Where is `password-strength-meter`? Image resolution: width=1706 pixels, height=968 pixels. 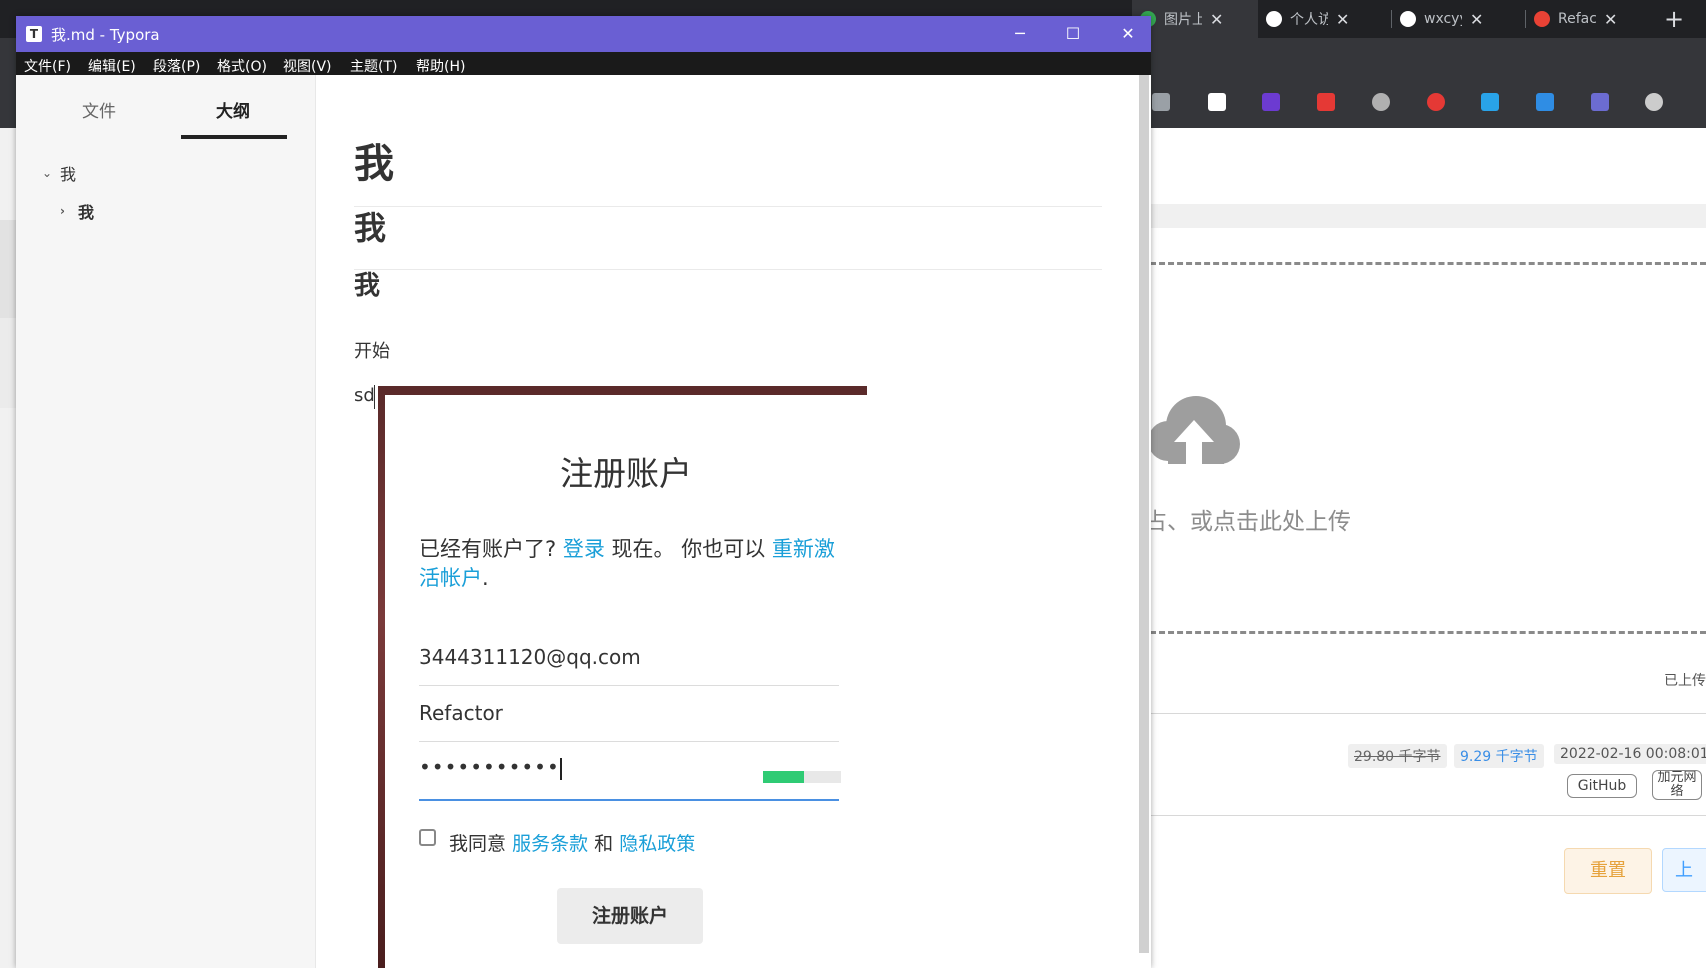
password-strength-meter is located at coordinates (802, 777).